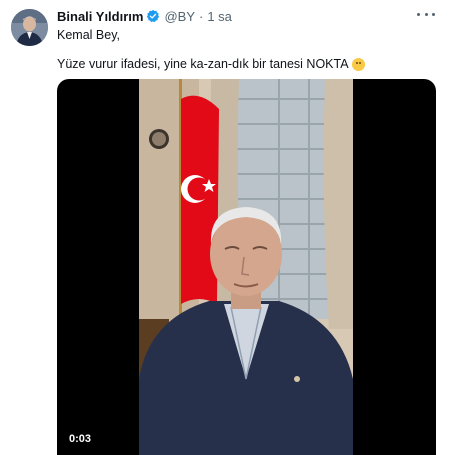 The image size is (459, 455). What do you see at coordinates (358, 64) in the screenshot?
I see `slightly-smiling-face-icon` at bounding box center [358, 64].